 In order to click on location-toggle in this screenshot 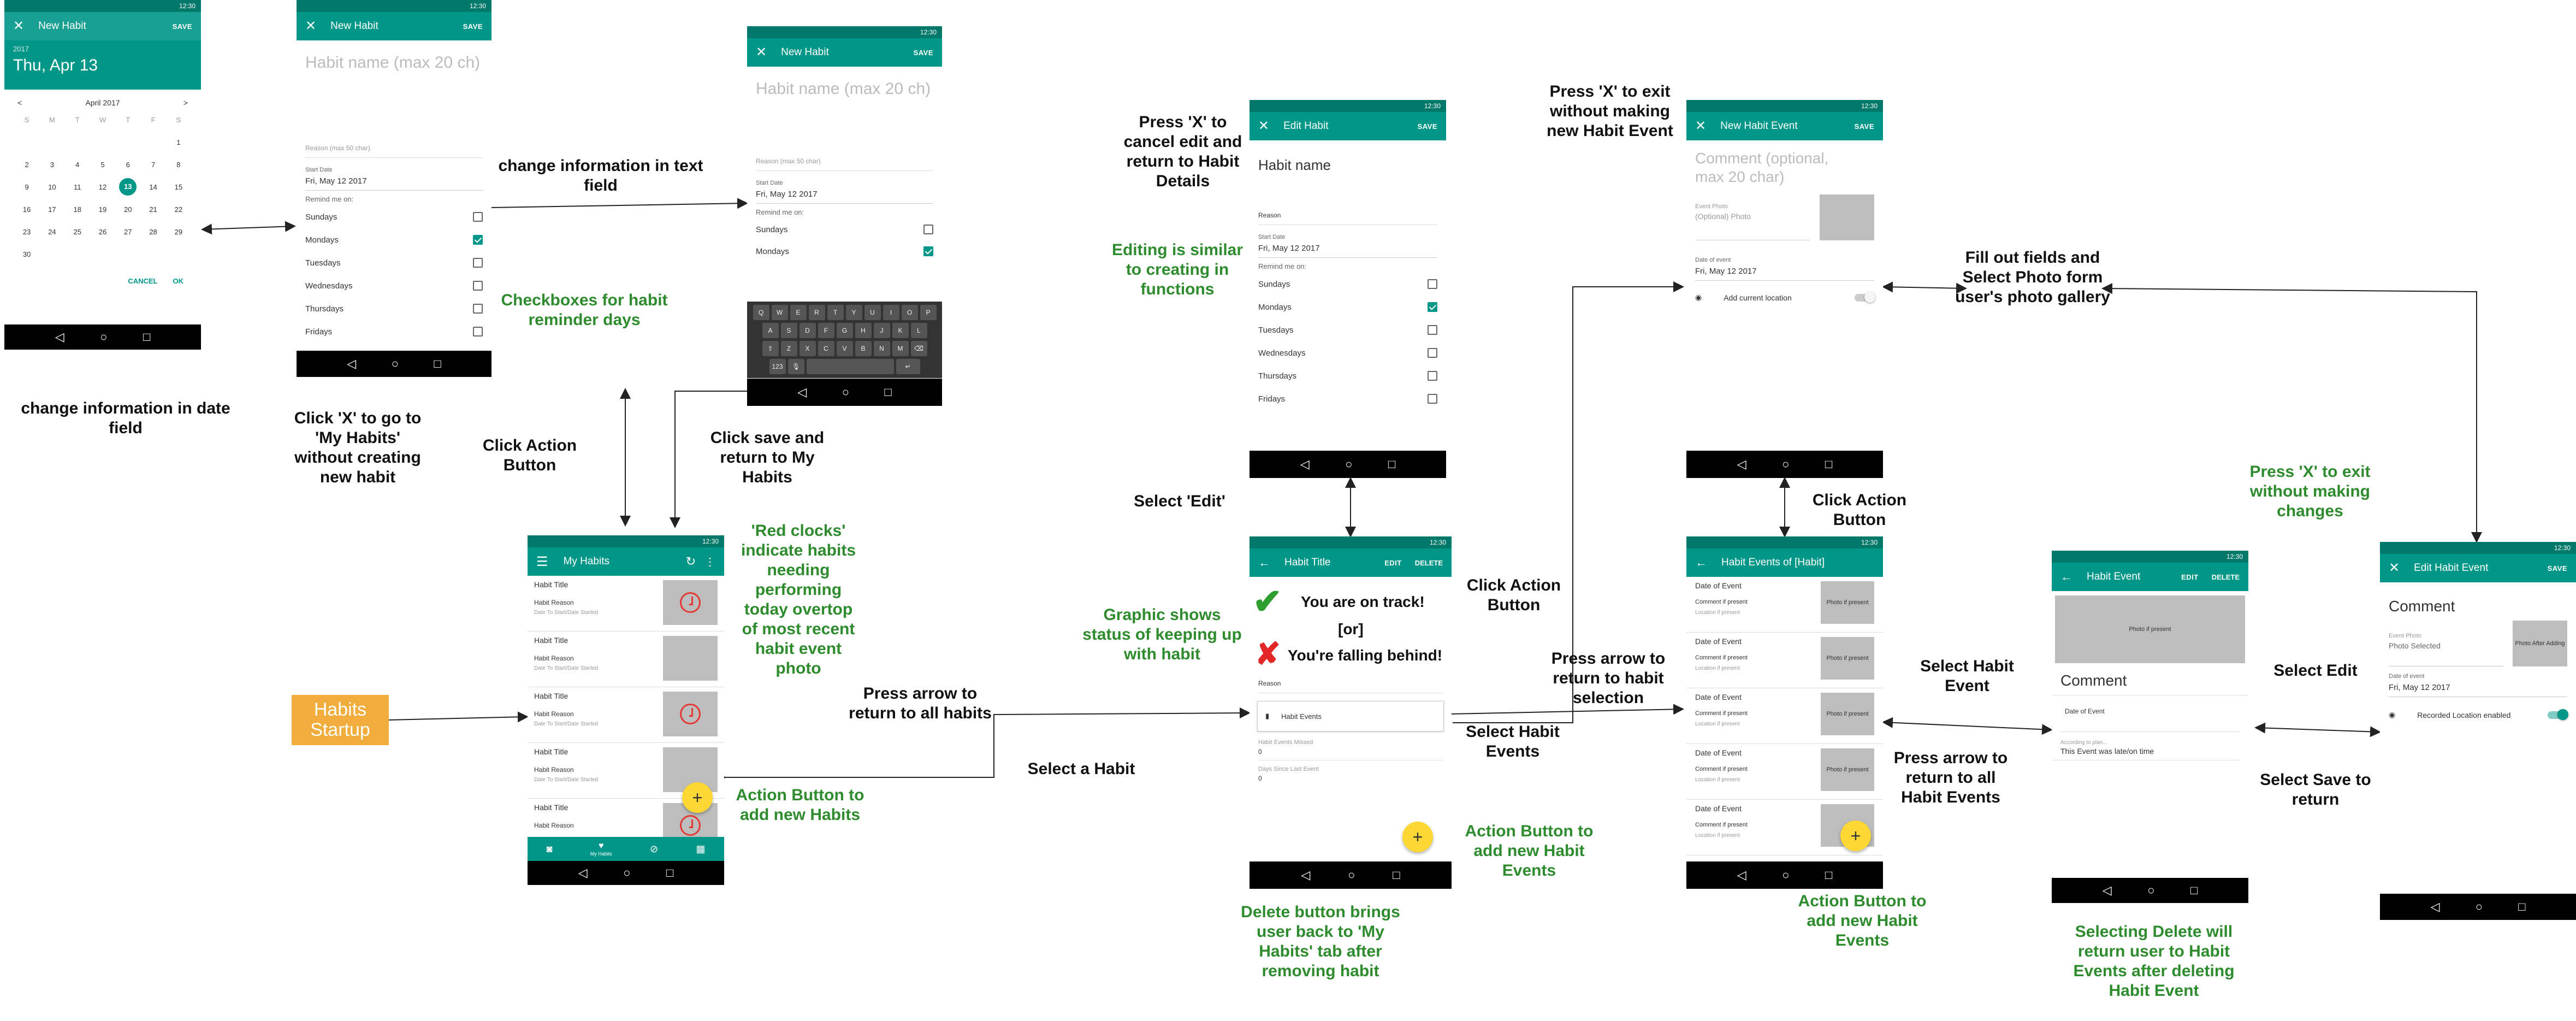, I will do `click(1865, 297)`.